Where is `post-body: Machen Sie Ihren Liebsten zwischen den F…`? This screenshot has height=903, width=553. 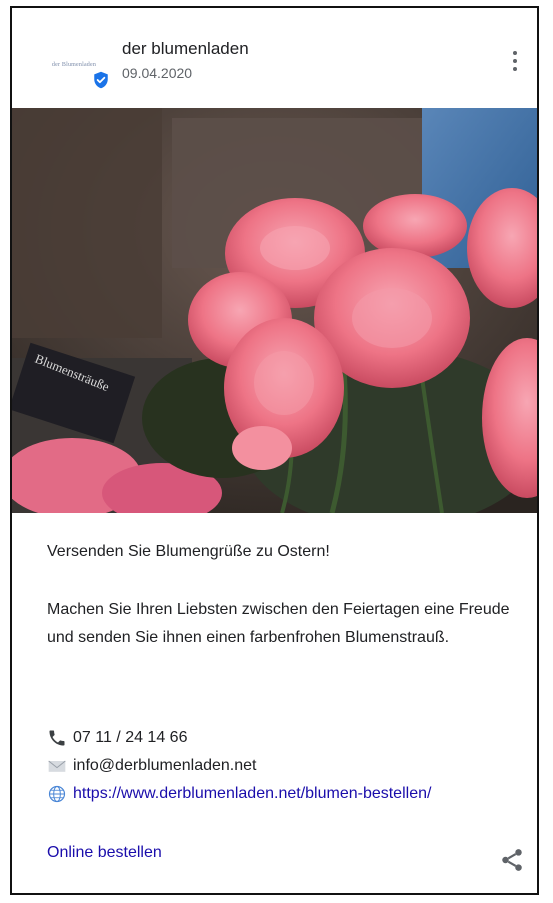 post-body: Machen Sie Ihren Liebsten zwischen den F… is located at coordinates (278, 623).